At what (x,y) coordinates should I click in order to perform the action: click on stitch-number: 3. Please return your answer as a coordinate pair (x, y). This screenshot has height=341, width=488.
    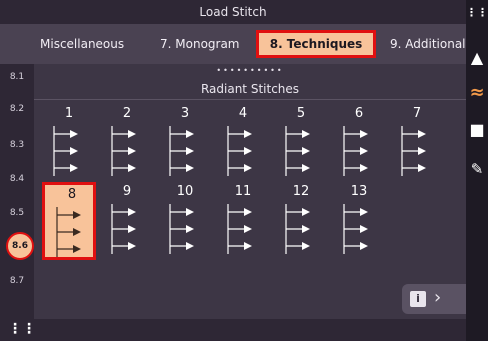
    Looking at the image, I should click on (185, 113).